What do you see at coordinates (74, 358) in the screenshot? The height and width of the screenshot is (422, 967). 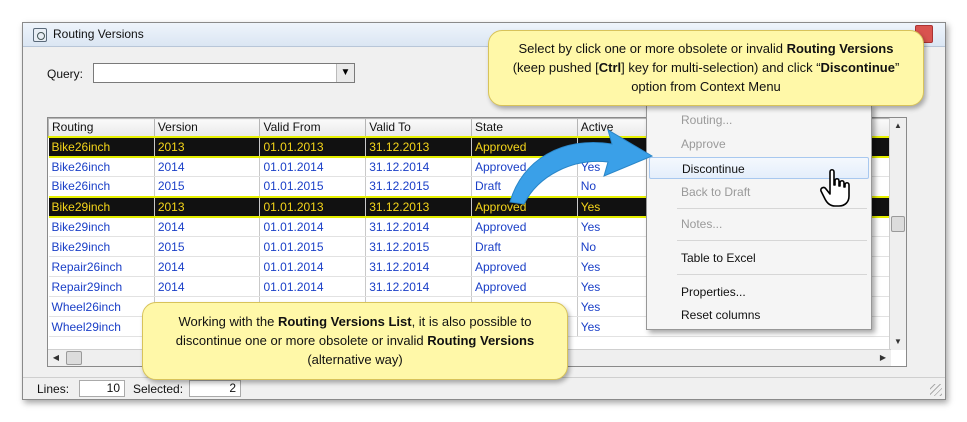 I see `horizontal-scroll-thumb` at bounding box center [74, 358].